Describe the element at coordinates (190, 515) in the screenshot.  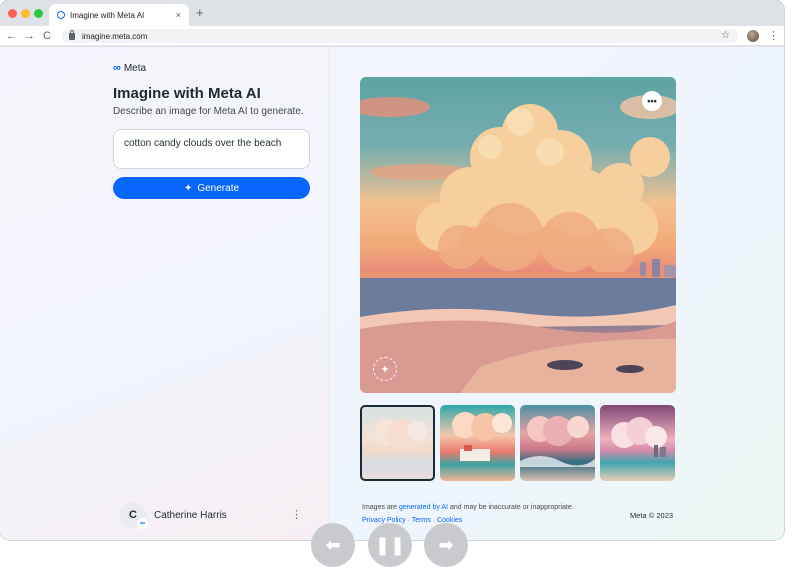
I see `user-name: Catherine Harris` at that location.